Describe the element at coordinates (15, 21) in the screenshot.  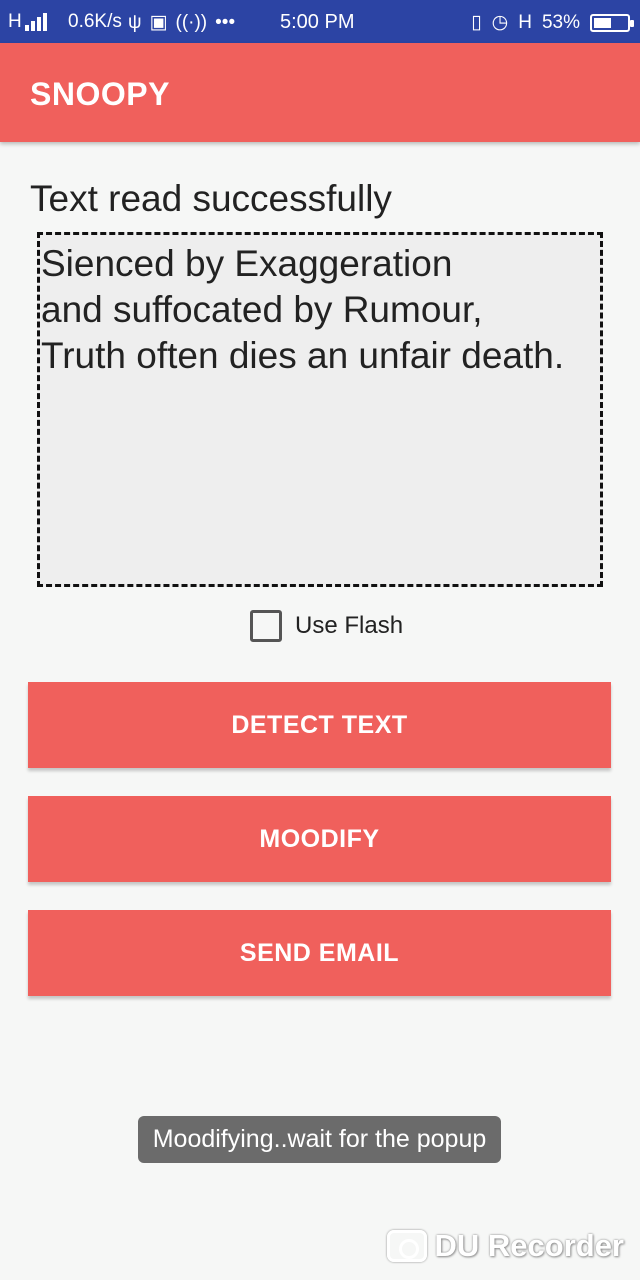
I see `network-type: H` at that location.